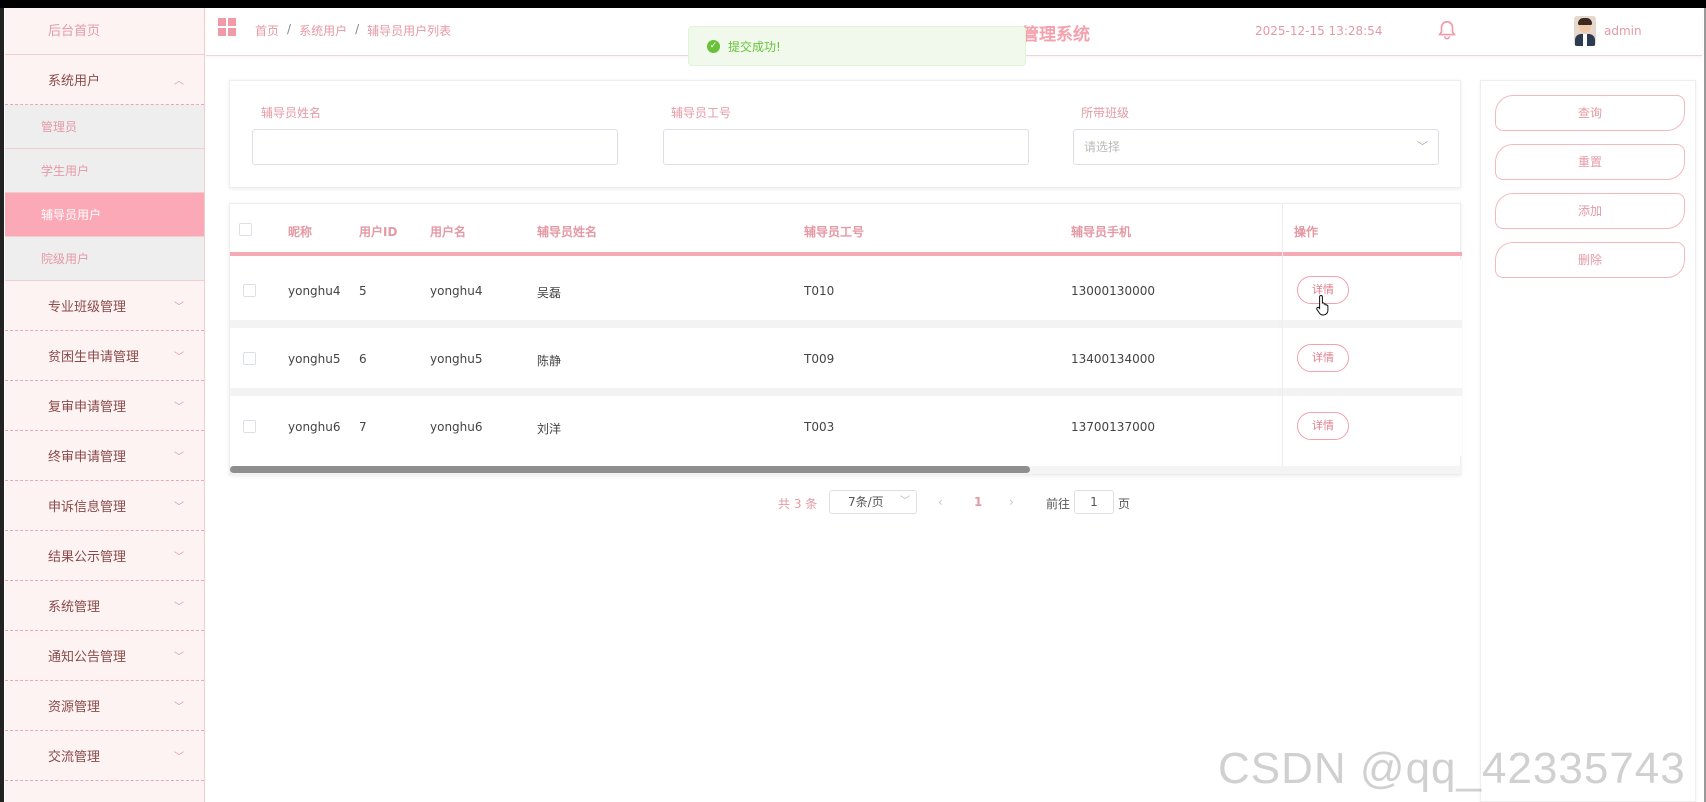  I want to click on sidebar-group-label: 终审申请管理, so click(87, 457).